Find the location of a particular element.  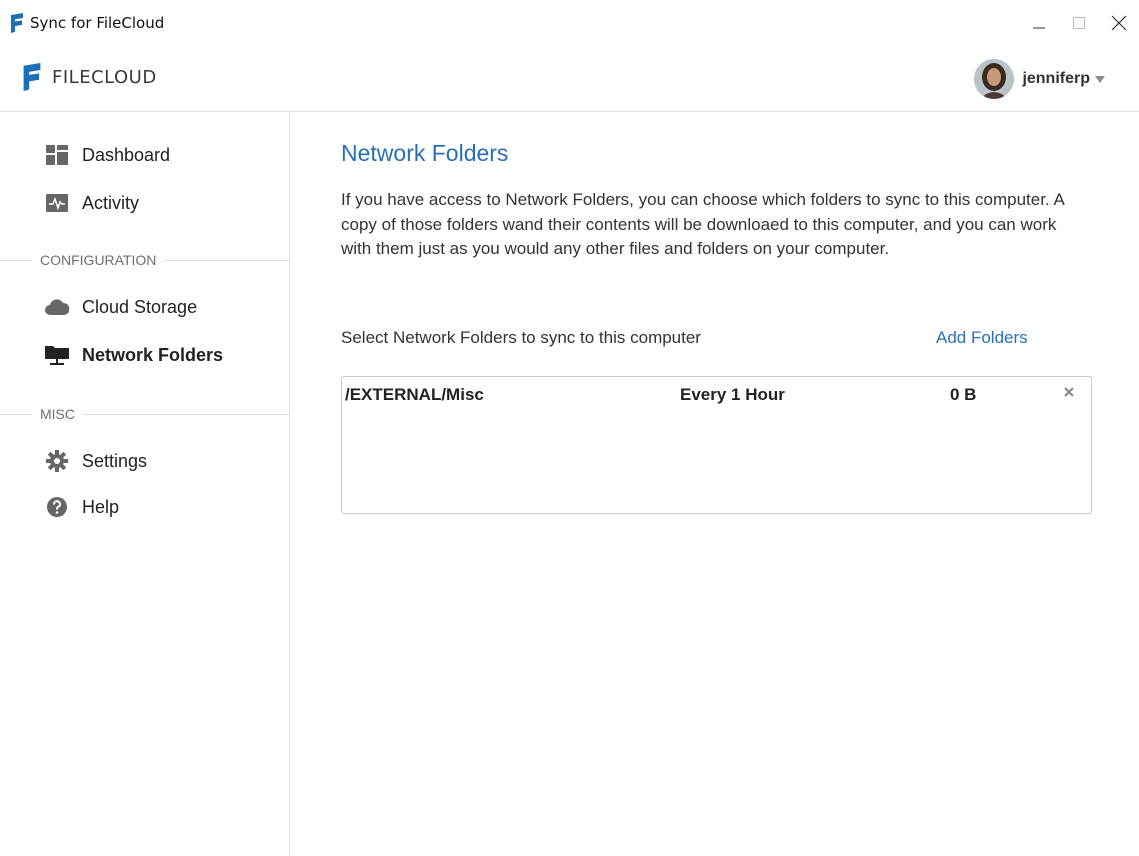

sidebar-item-cloud-storage: Cloud Storage is located at coordinates (120, 307).